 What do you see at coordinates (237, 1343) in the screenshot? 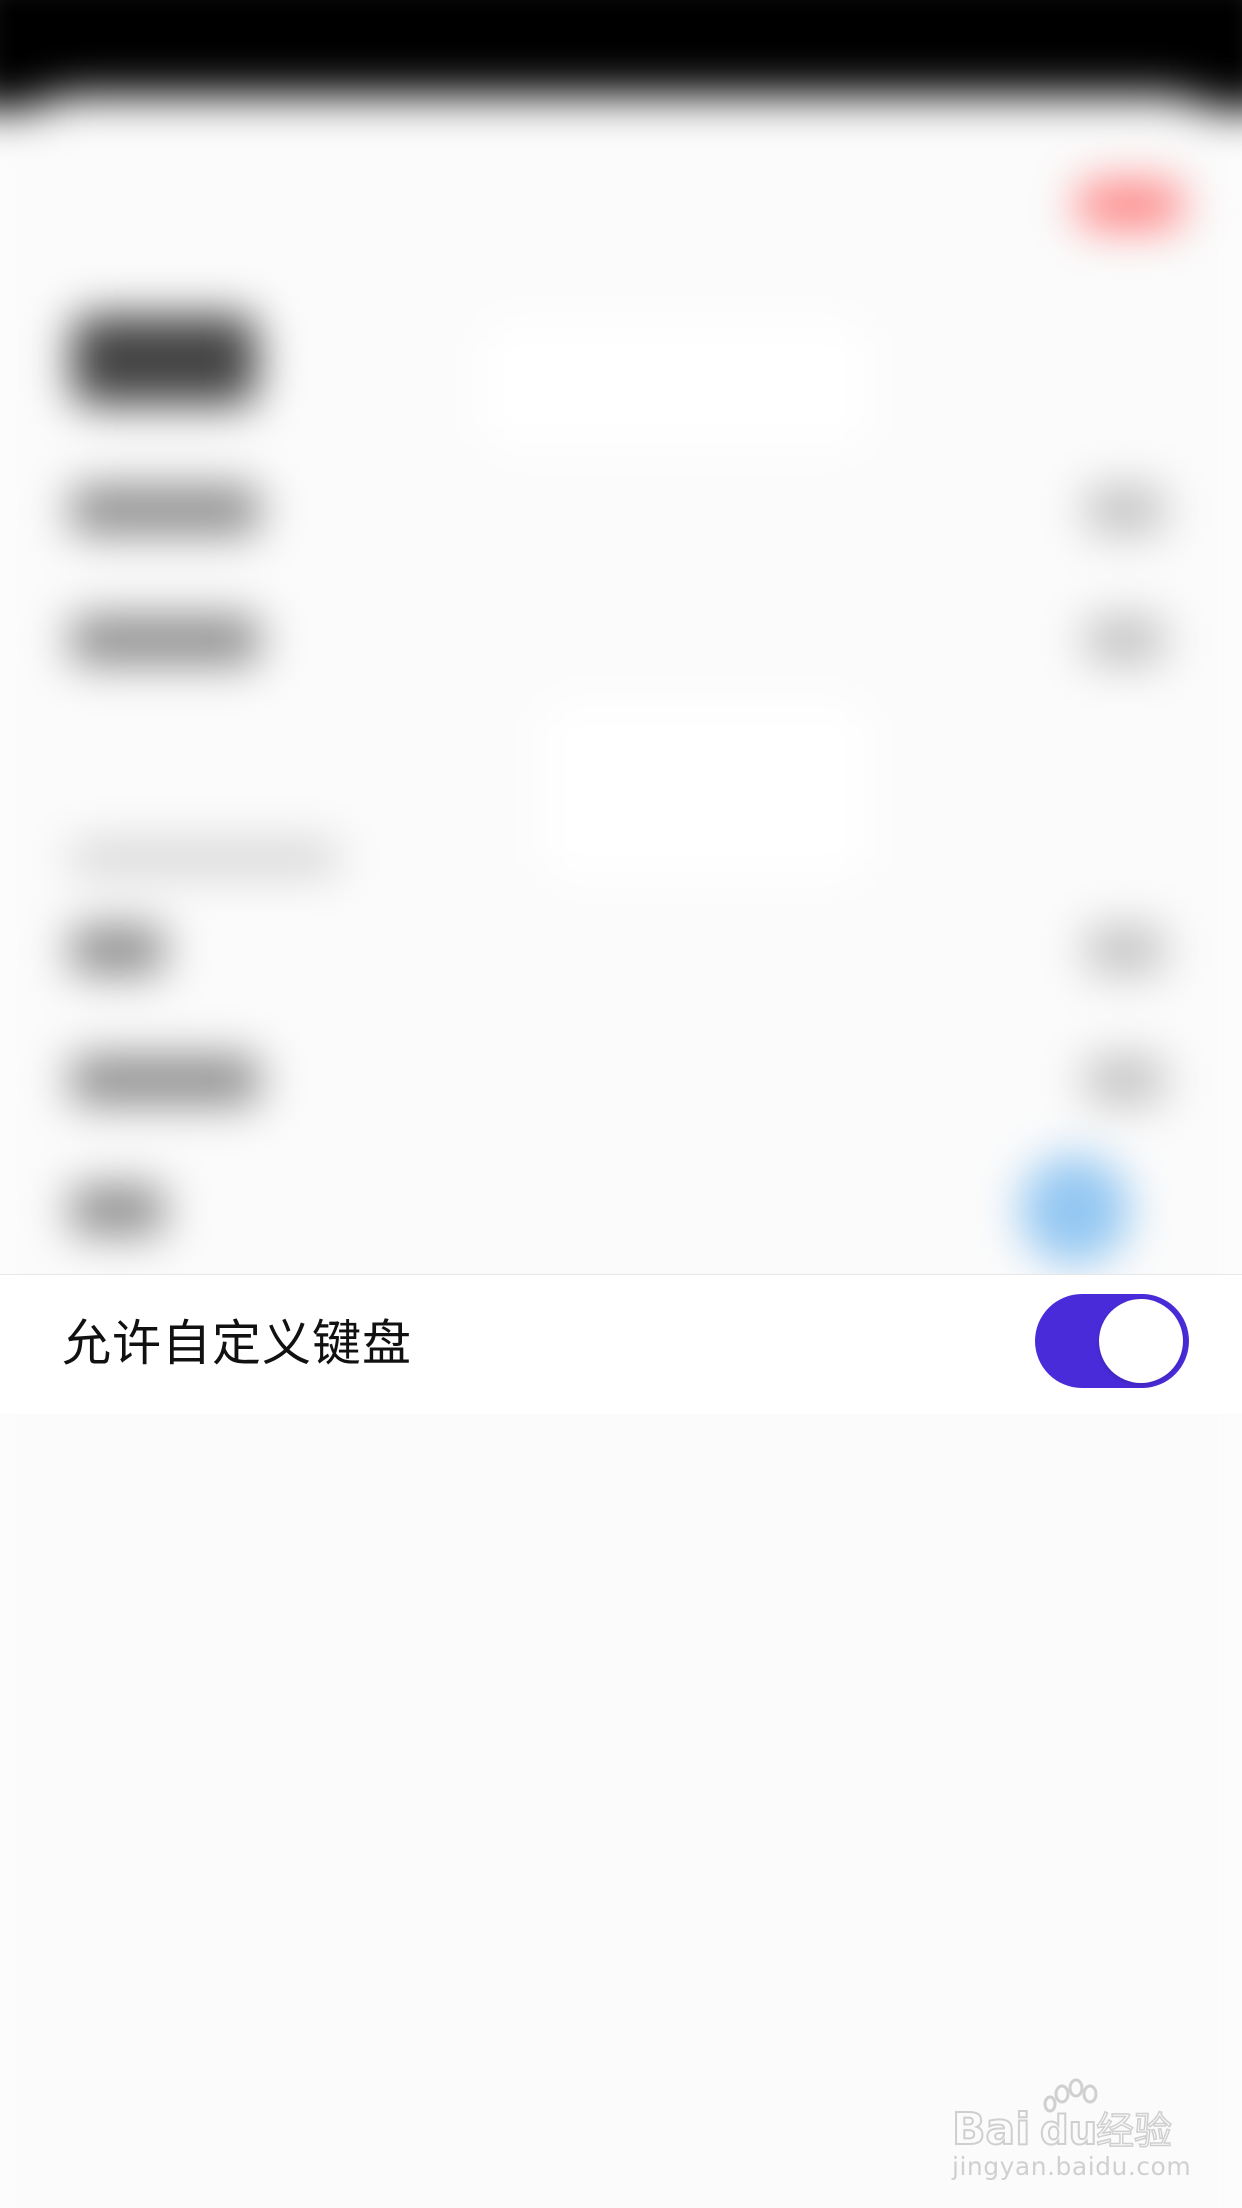
I see `setting-label: 允许自定义键盘` at bounding box center [237, 1343].